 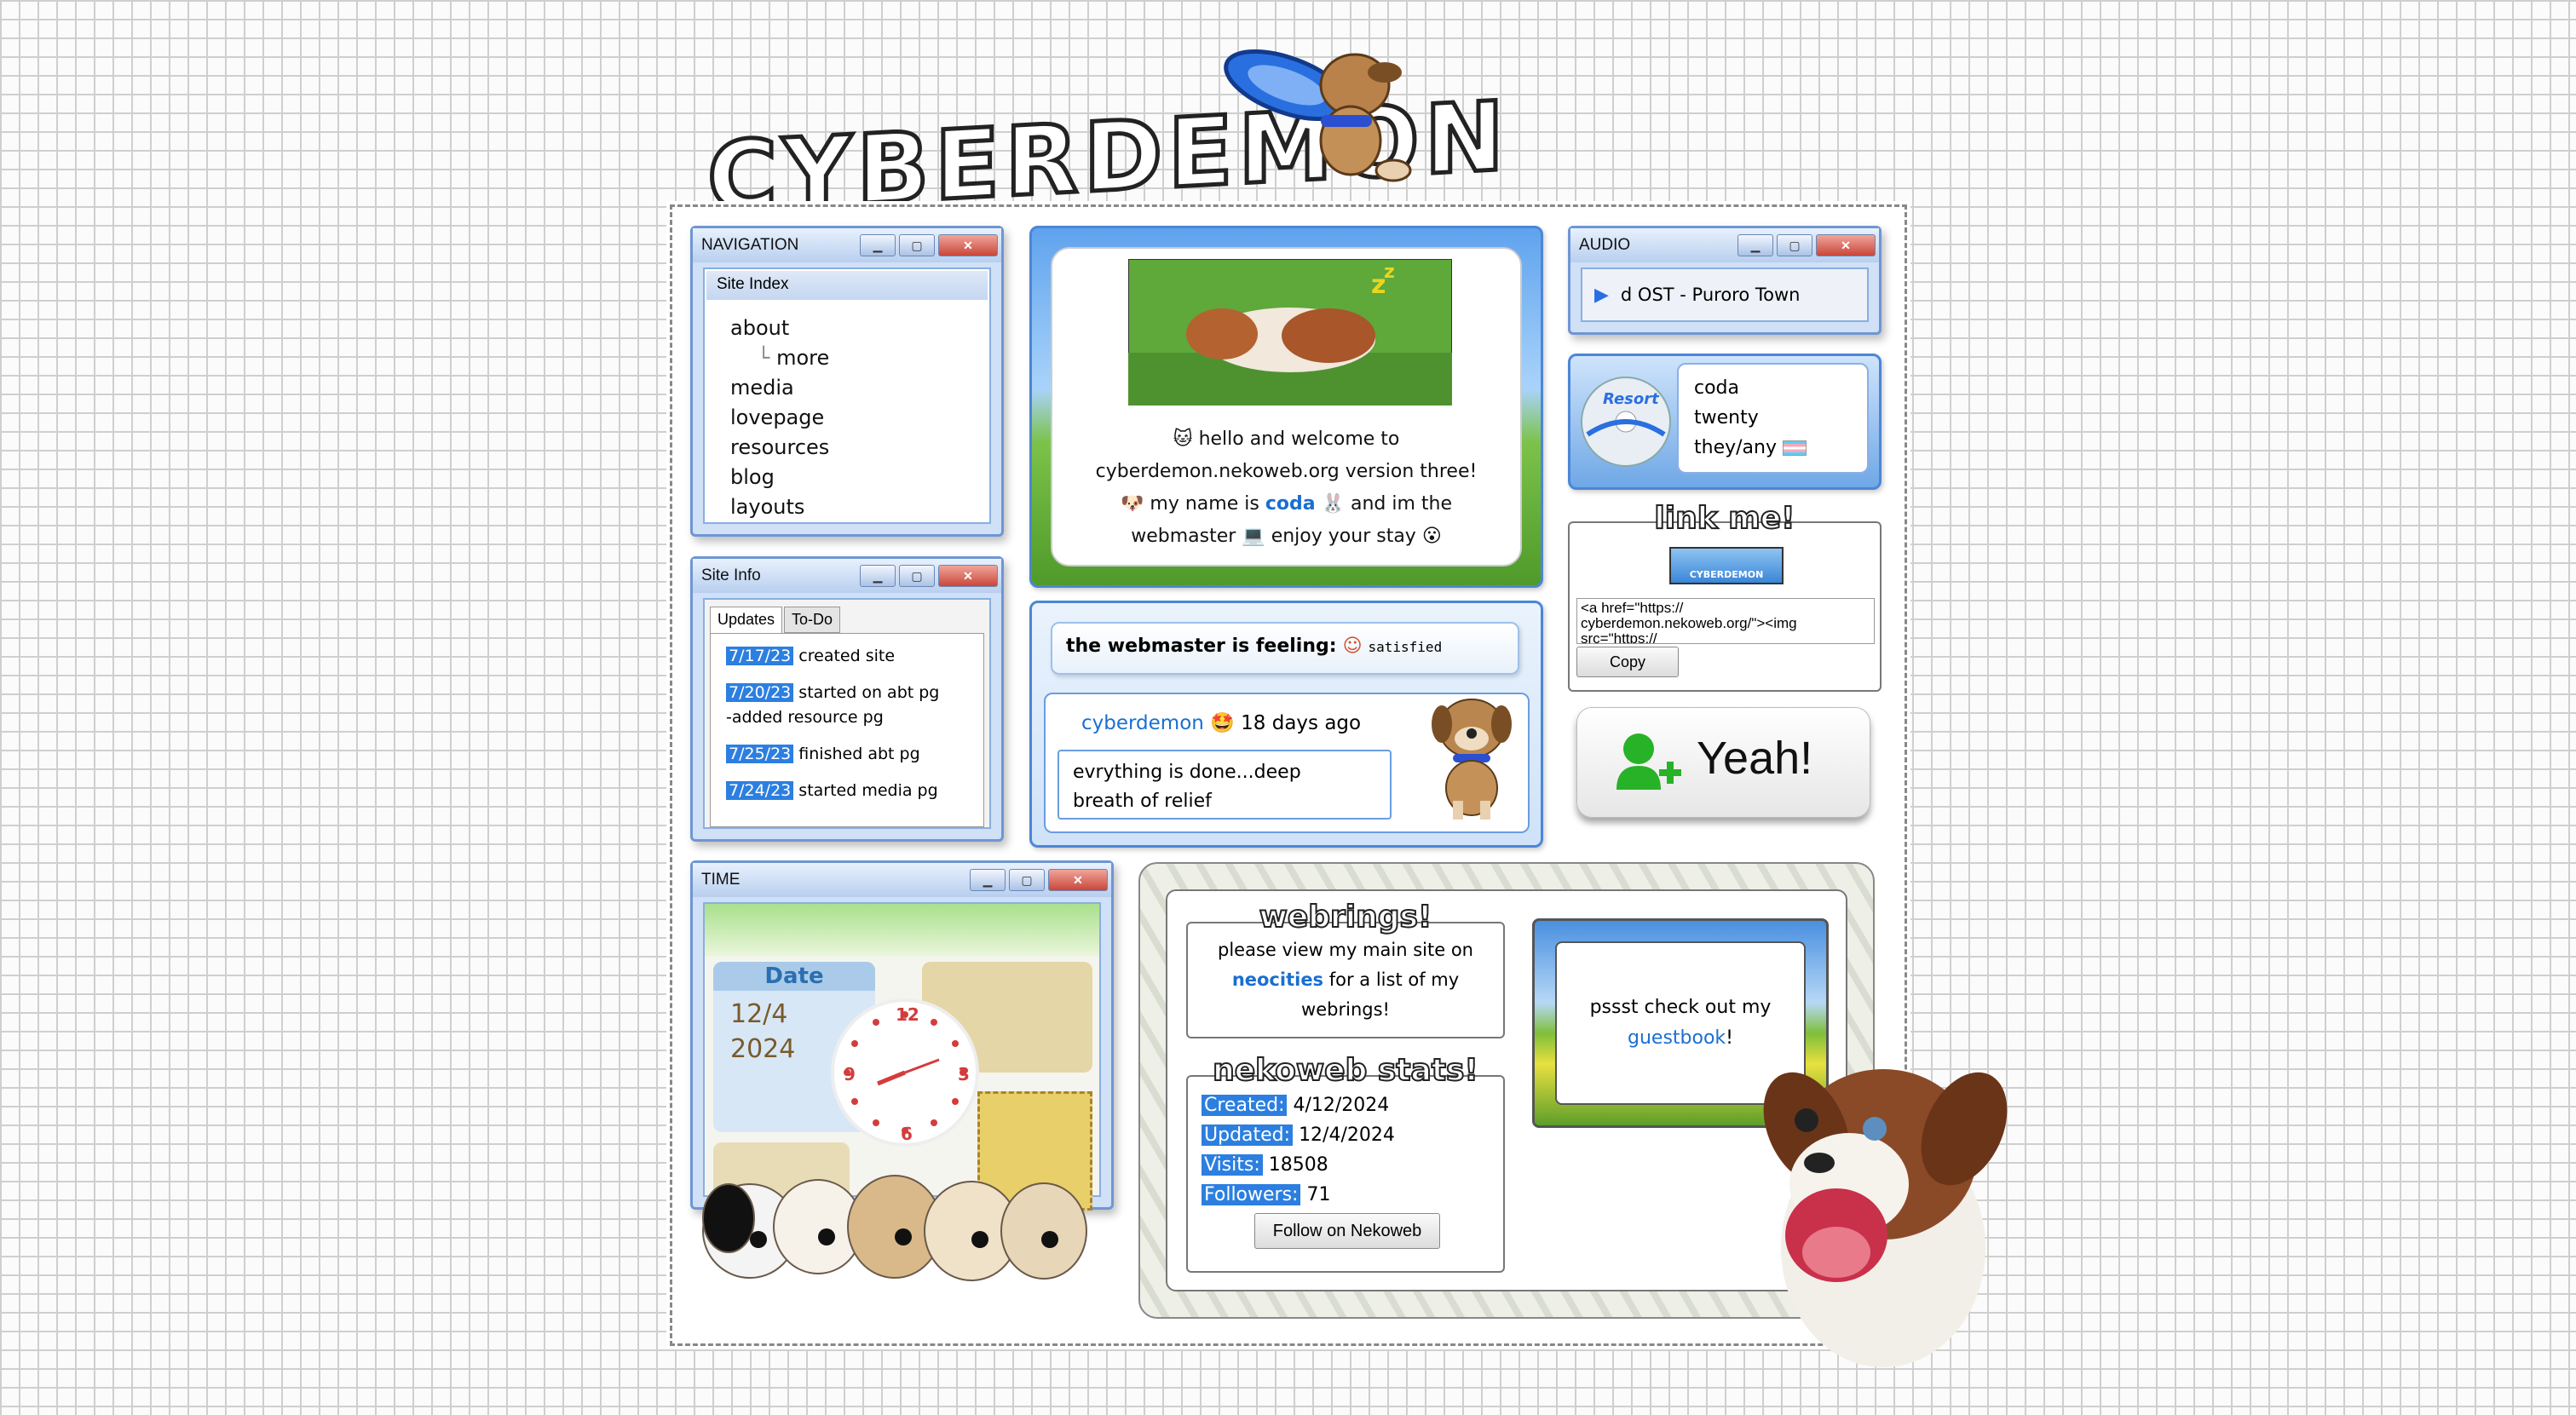 I want to click on time-titlebar: TIME ▁ ▢ ✕, so click(x=902, y=880).